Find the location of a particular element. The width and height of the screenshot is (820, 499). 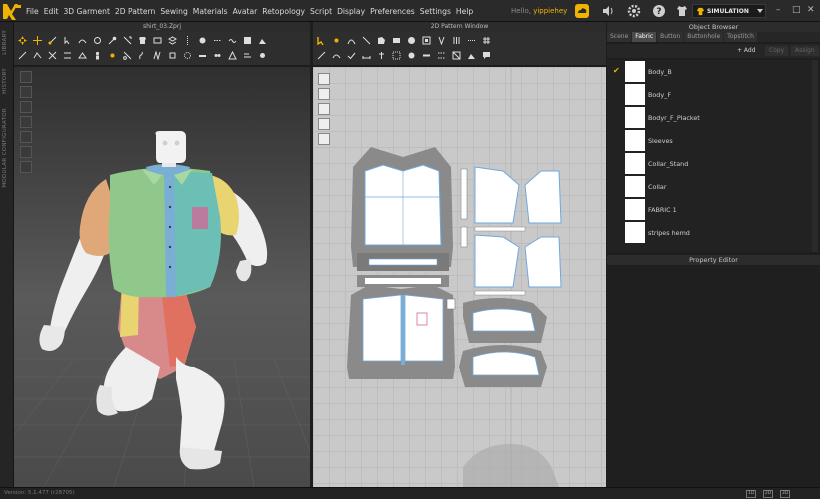

environment-icon is located at coordinates (26, 167).